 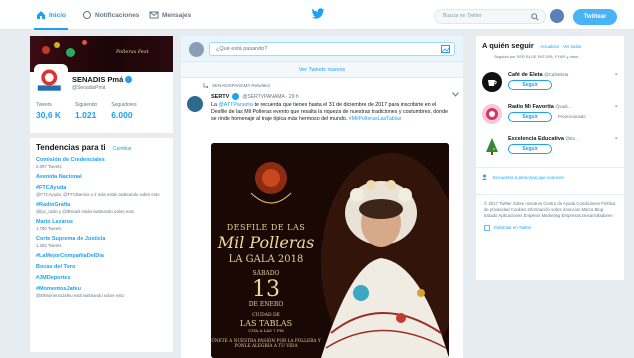 I want to click on chevron-down-icon, so click(x=455, y=94).